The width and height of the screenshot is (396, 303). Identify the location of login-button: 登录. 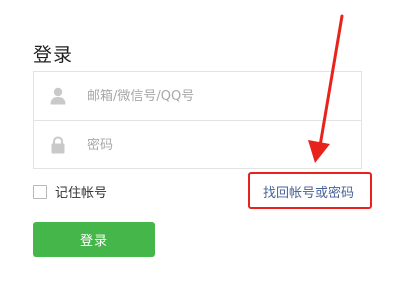
(94, 239).